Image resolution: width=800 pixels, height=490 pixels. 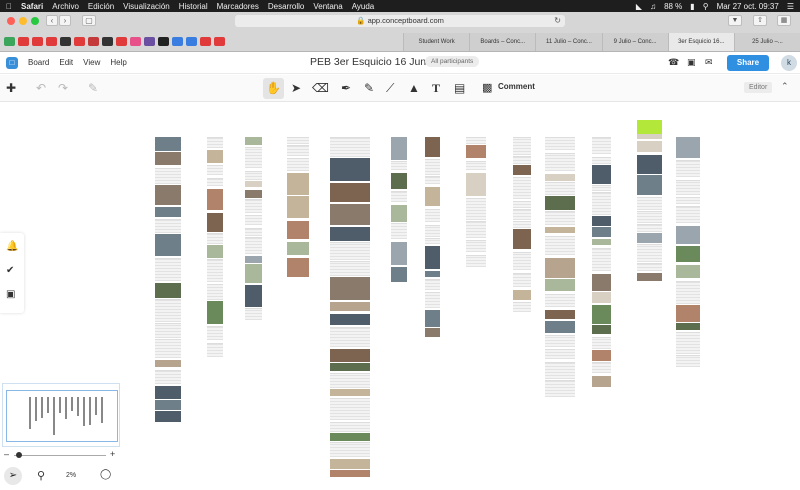 What do you see at coordinates (748, 63) in the screenshot?
I see `share-button: Share` at bounding box center [748, 63].